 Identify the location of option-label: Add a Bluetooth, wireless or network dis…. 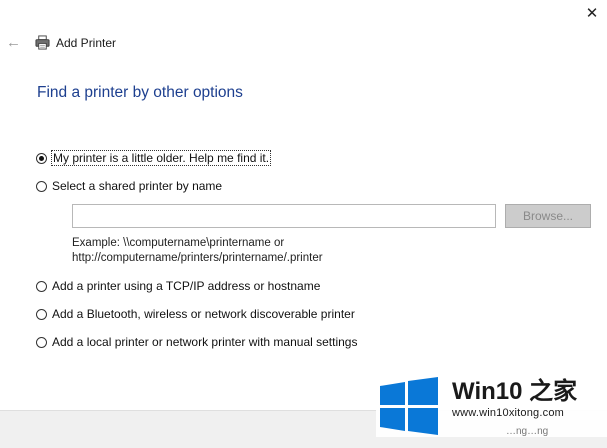
(203, 314).